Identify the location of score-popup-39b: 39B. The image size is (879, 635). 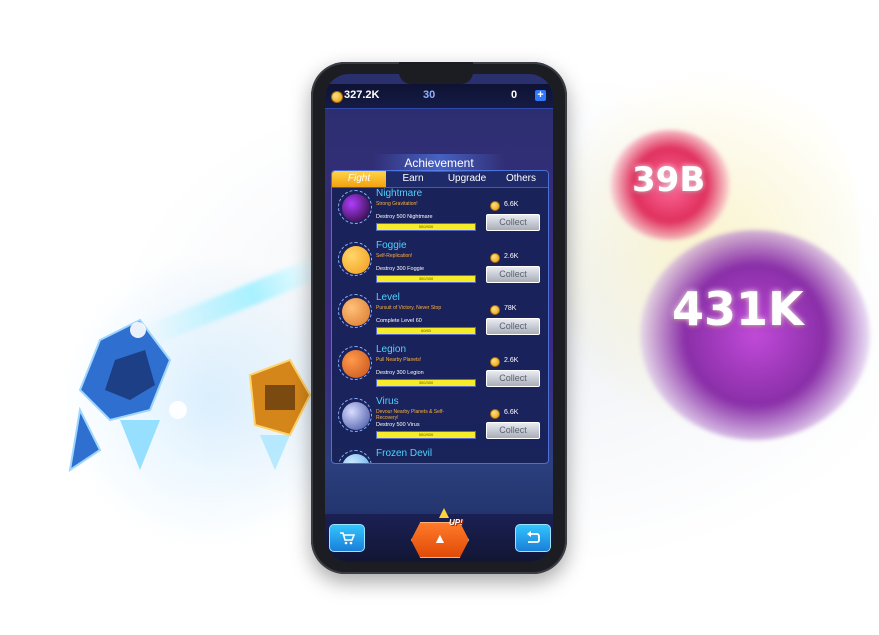
(669, 180).